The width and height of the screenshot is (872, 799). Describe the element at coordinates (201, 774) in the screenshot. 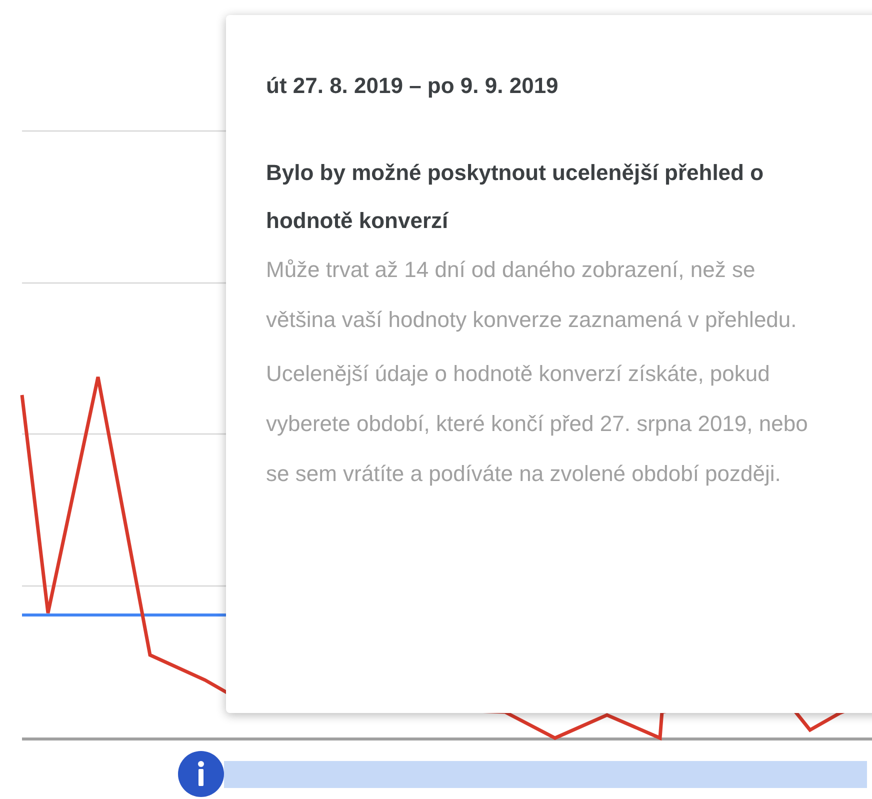

I see `info-icon` at that location.